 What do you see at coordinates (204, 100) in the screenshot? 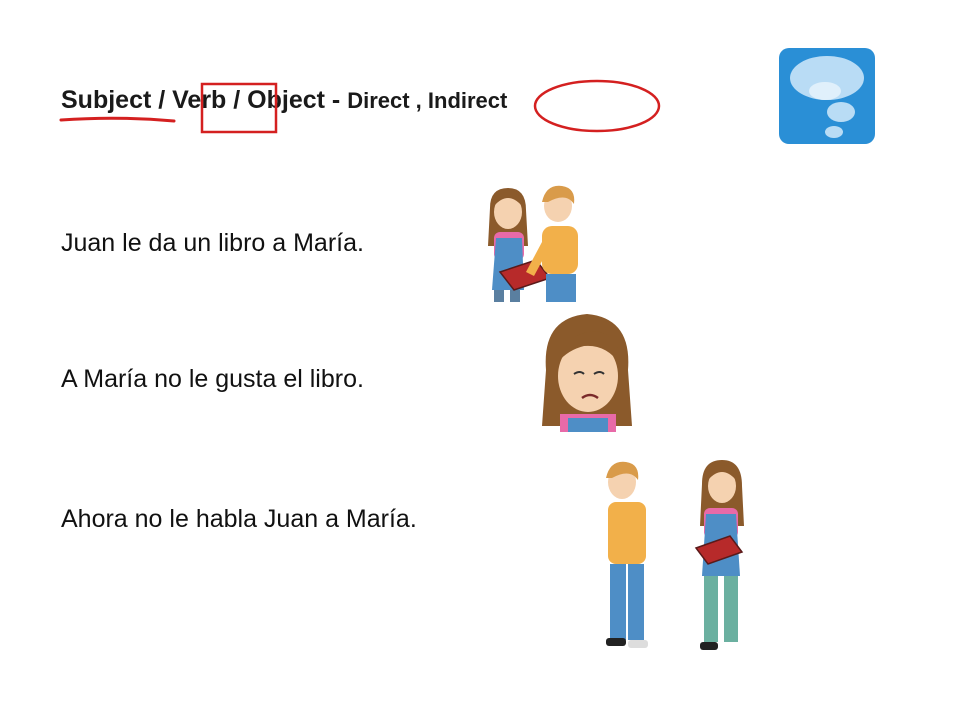
I see `heading-main: Subject / Verb / Object -` at bounding box center [204, 100].